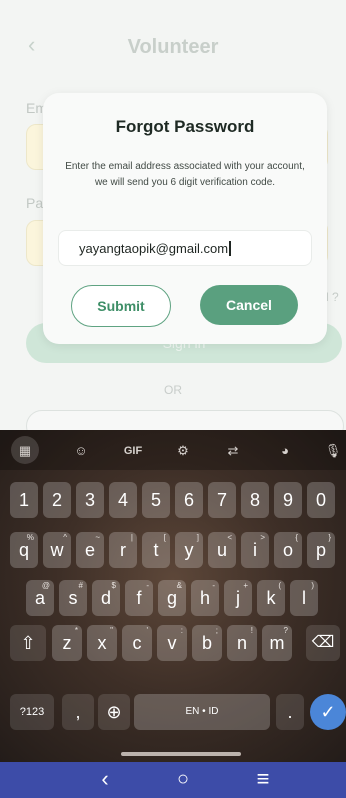  I want to click on submit-button: Submit, so click(121, 306).